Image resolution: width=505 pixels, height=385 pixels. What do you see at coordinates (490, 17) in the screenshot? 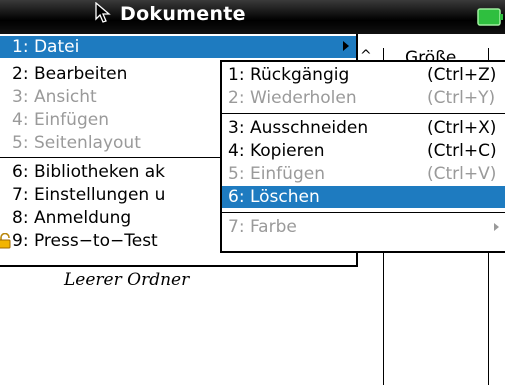
I see `battery-icon` at bounding box center [490, 17].